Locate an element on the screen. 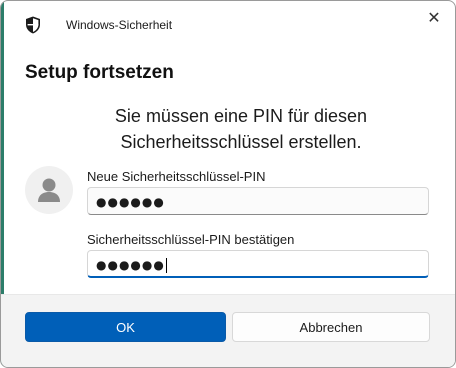  dialog-title: Setup fortsetzen is located at coordinates (99, 72).